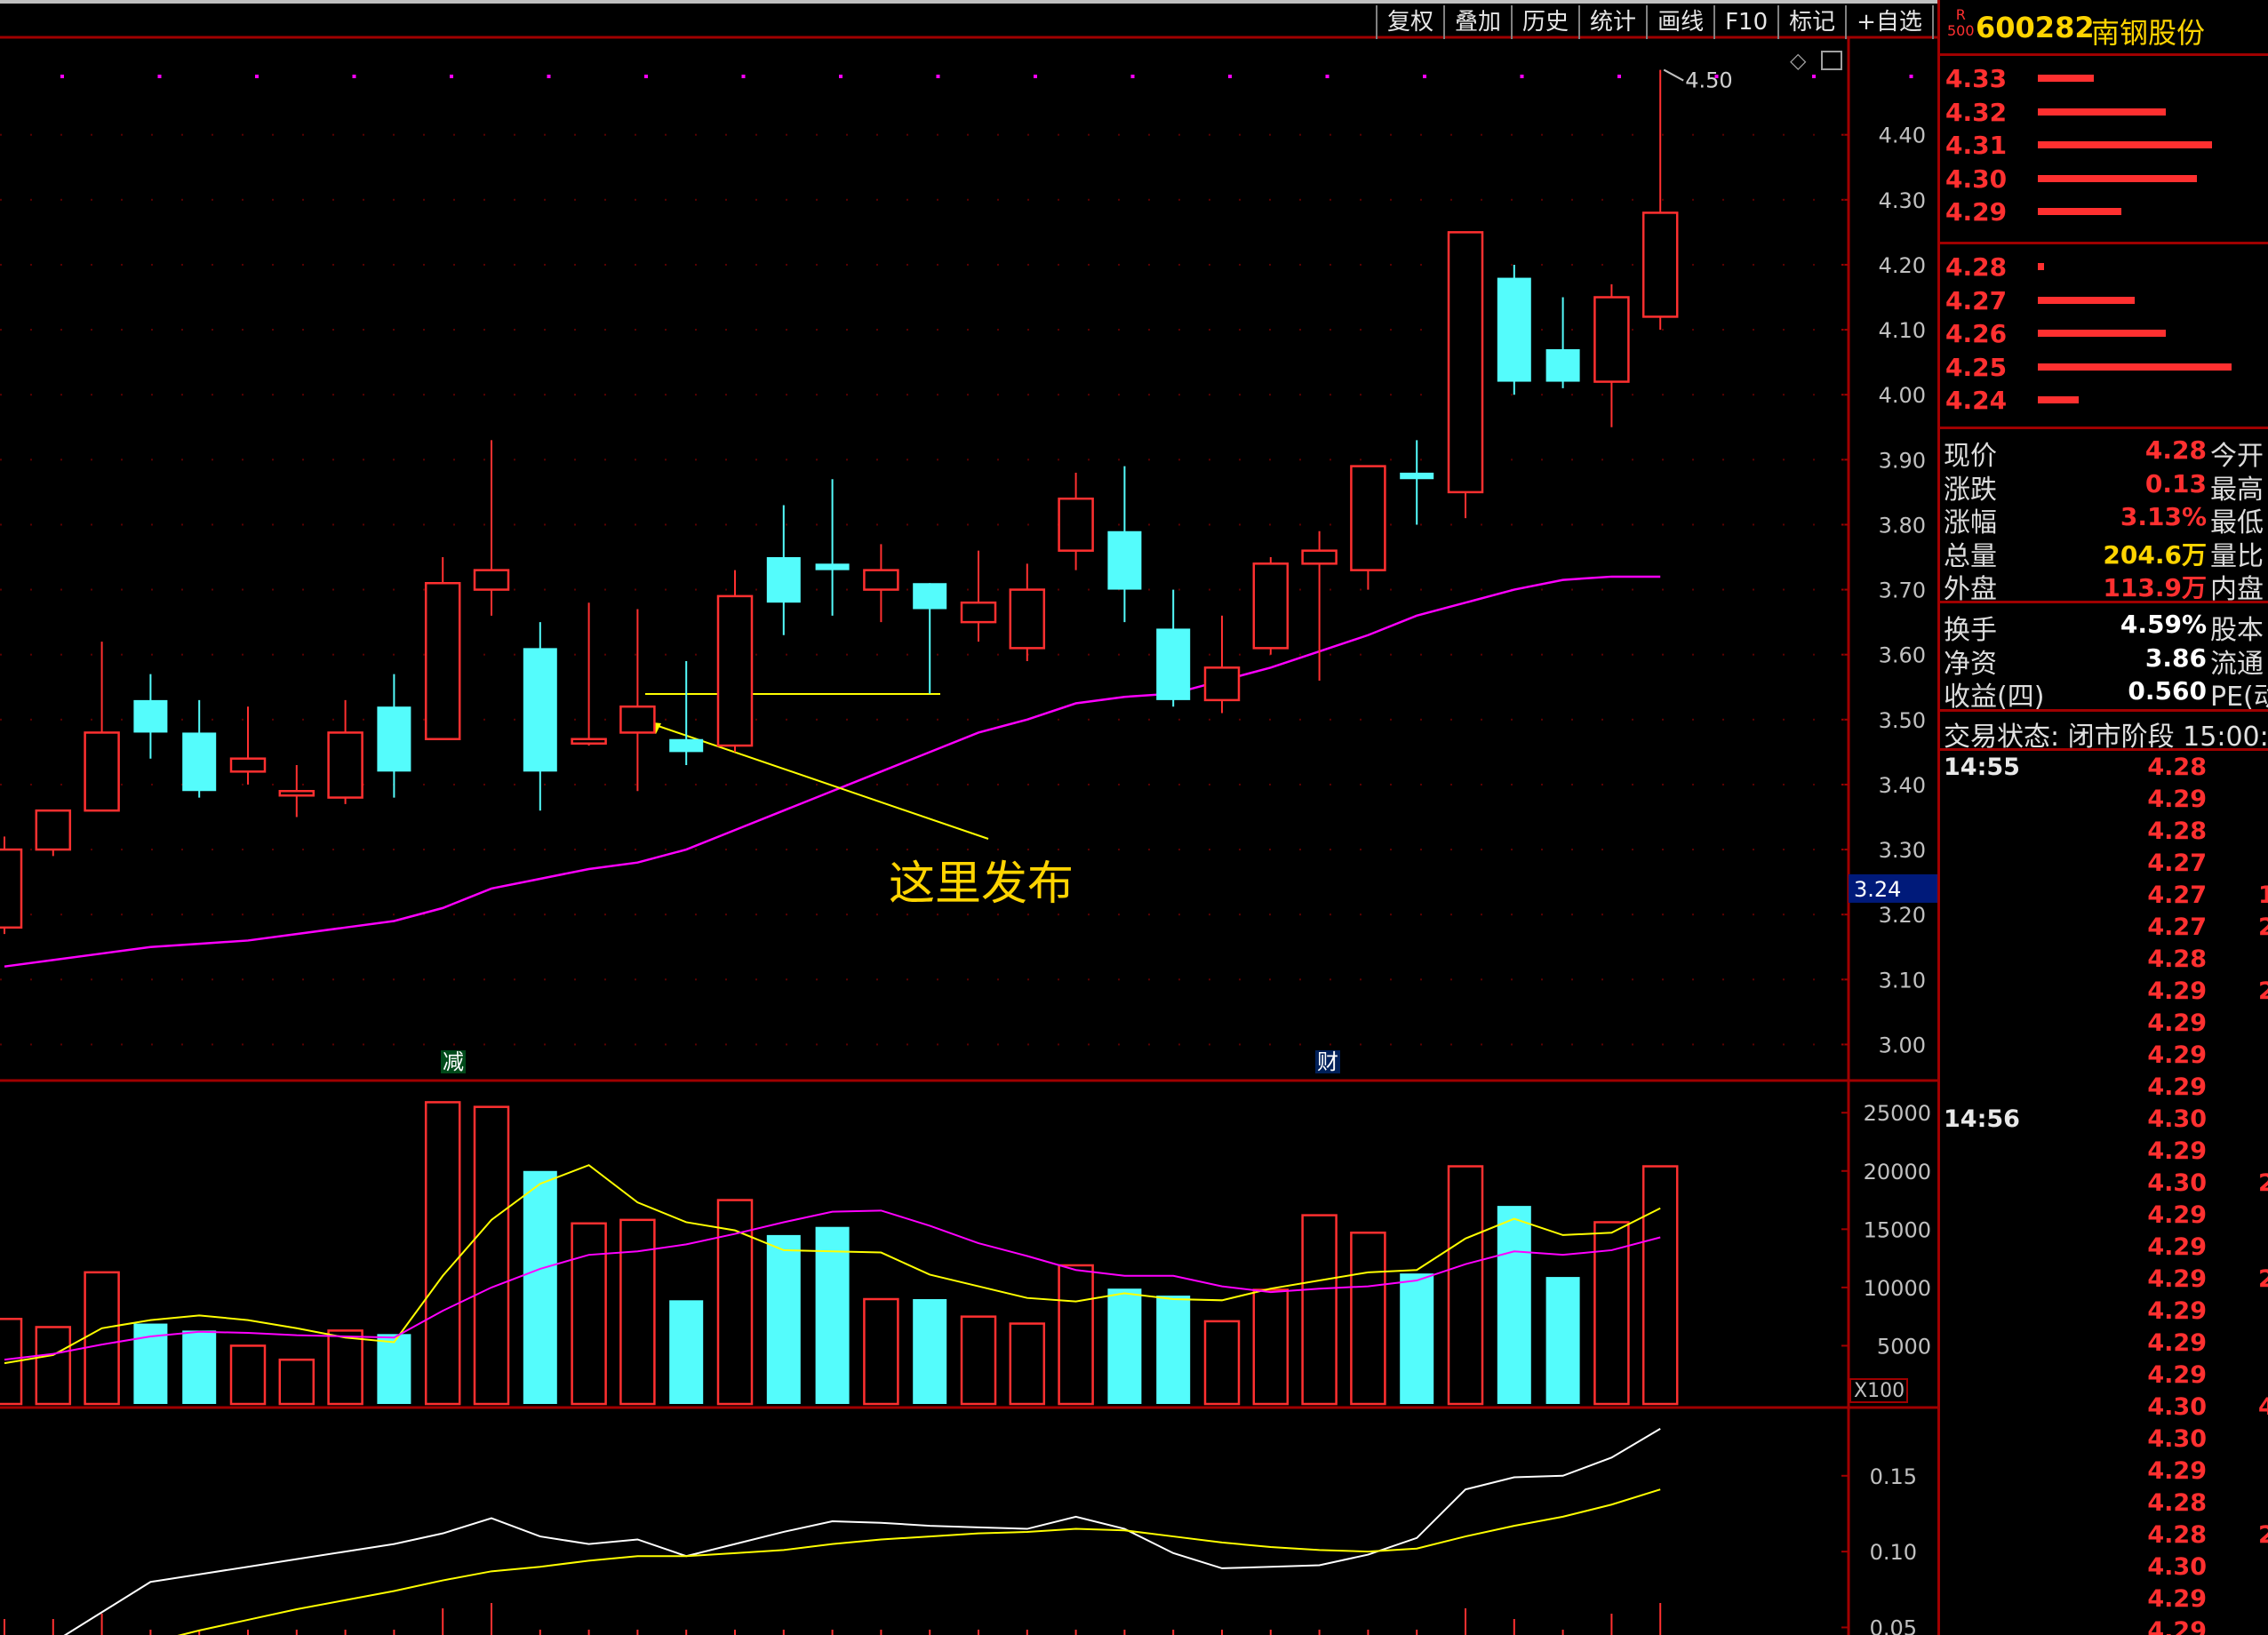 The width and height of the screenshot is (2268, 1635). What do you see at coordinates (1976, 401) in the screenshot?
I see `bid-price: 4.24` at bounding box center [1976, 401].